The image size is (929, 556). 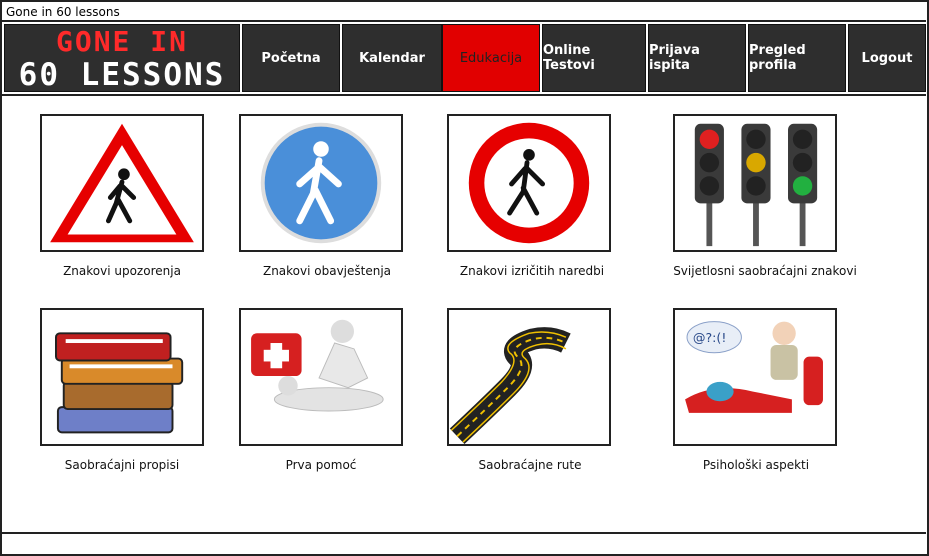 I want to click on tile-label: Psihološki aspekti, so click(x=756, y=465).